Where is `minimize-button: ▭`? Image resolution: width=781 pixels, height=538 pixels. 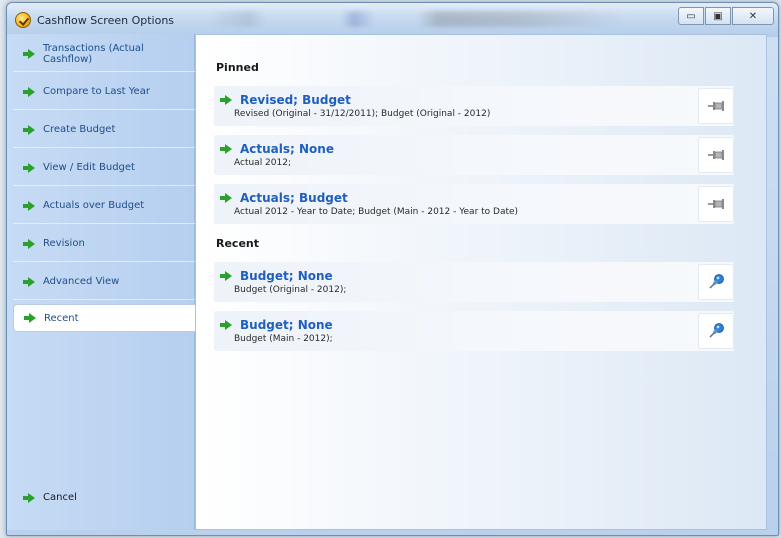 minimize-button: ▭ is located at coordinates (691, 16).